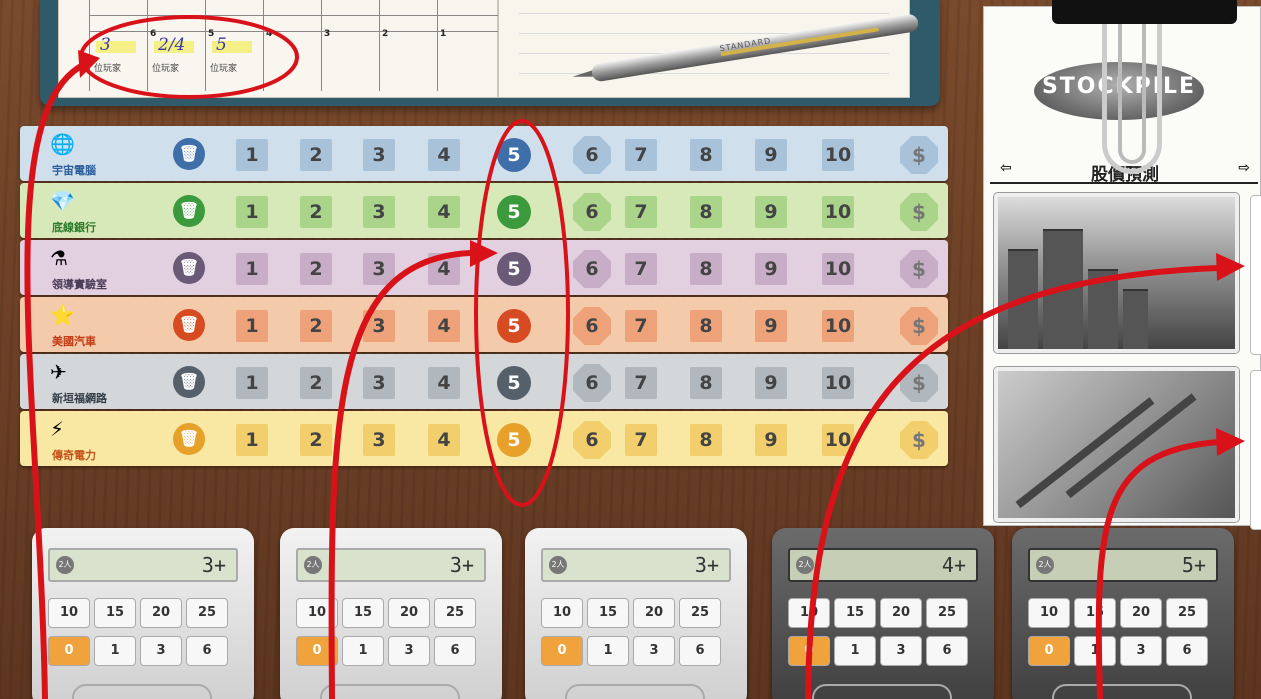 The image size is (1261, 699). What do you see at coordinates (350, 45) in the screenshot?
I see `score-column: 3` at bounding box center [350, 45].